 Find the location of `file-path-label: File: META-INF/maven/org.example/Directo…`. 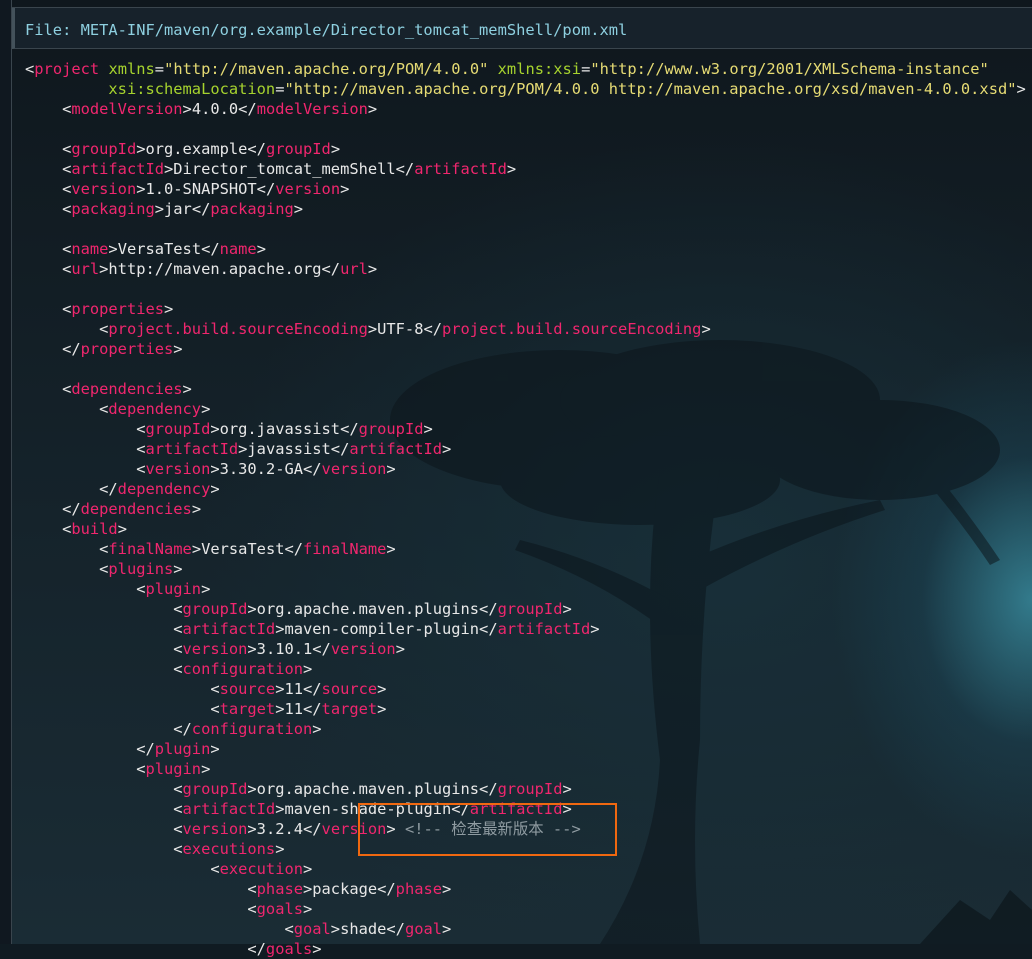

file-path-label: File: META-INF/maven/org.example/Directo… is located at coordinates (326, 30).